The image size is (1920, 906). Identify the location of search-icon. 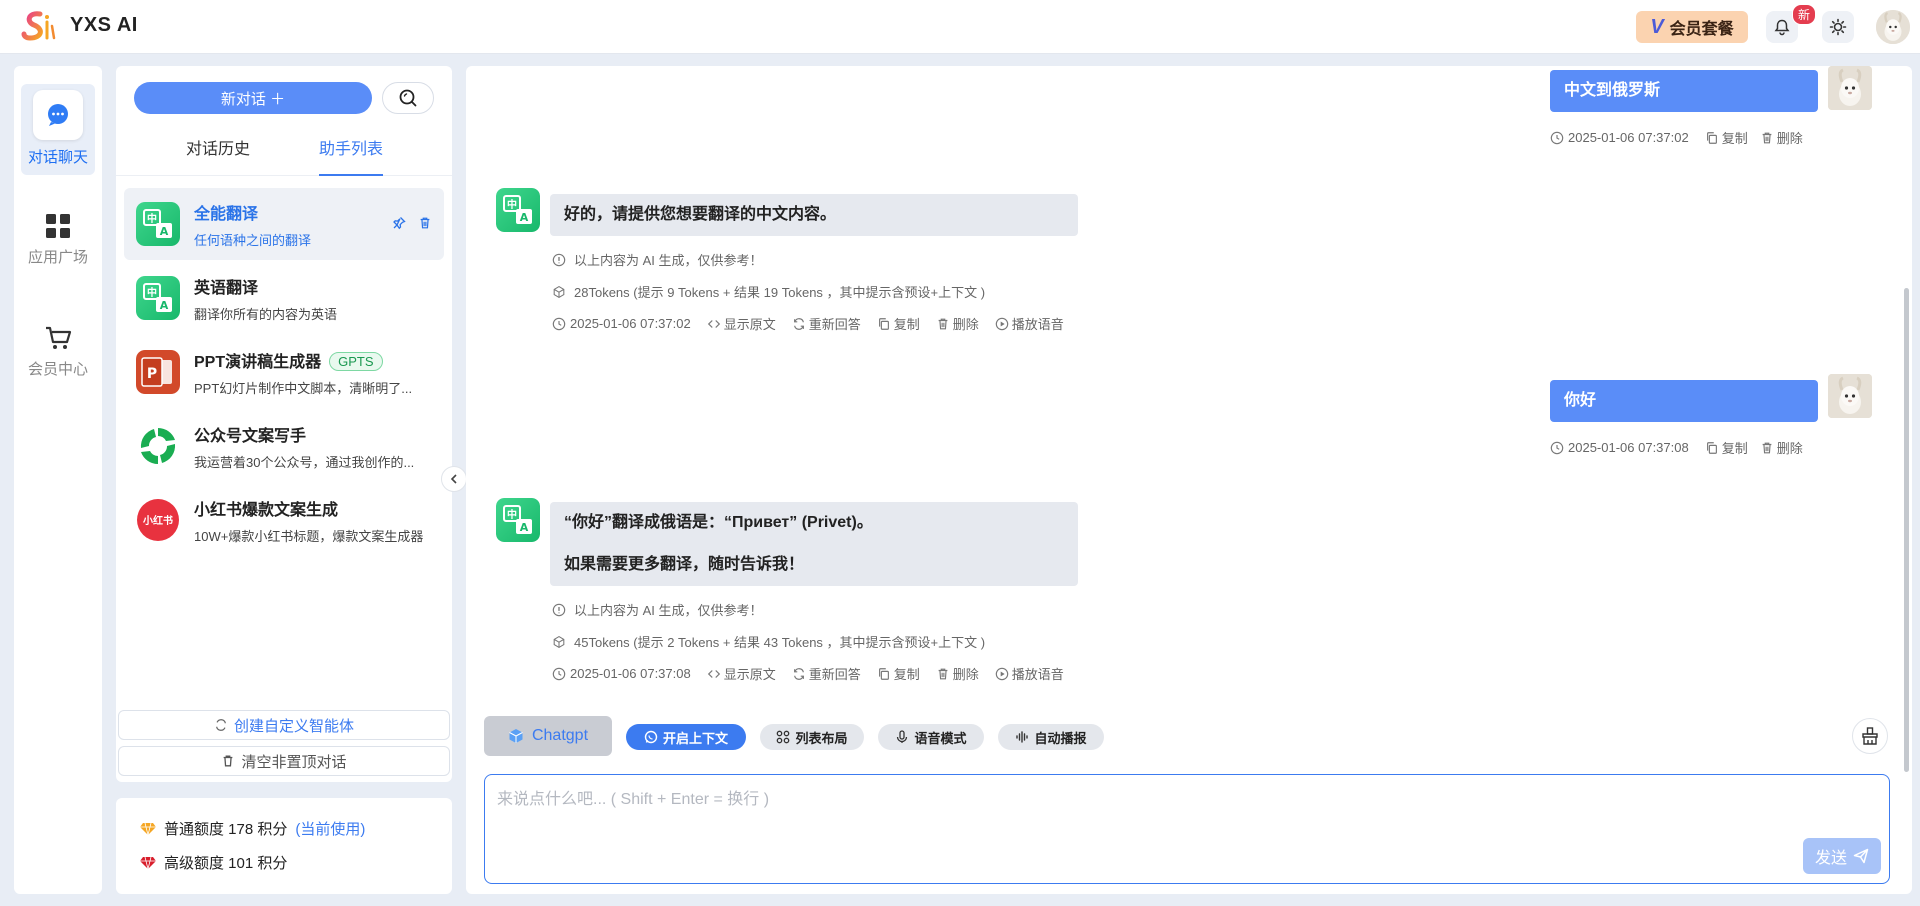
(408, 98).